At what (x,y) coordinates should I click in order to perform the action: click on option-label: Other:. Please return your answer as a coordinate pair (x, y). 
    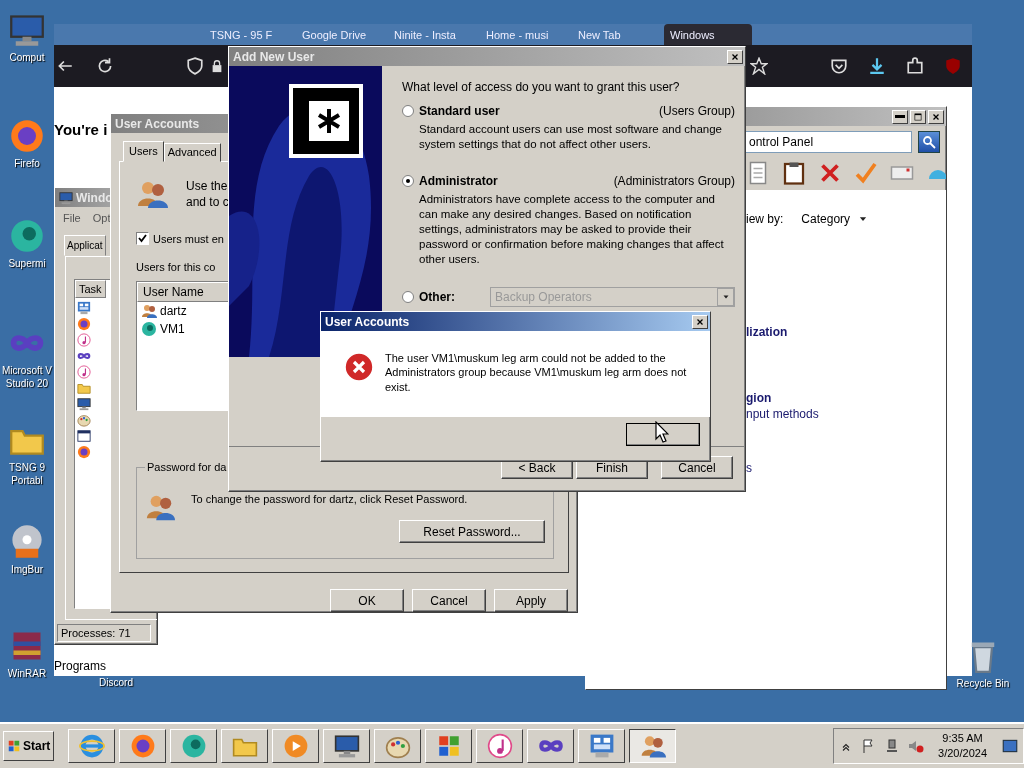
    Looking at the image, I should click on (437, 296).